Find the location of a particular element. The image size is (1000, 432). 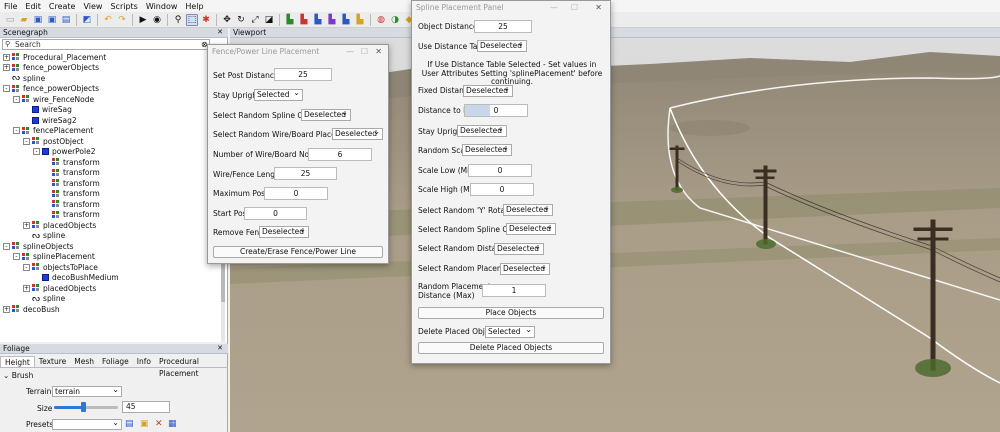

tree-row: - fencePlacement is located at coordinates (110, 131).